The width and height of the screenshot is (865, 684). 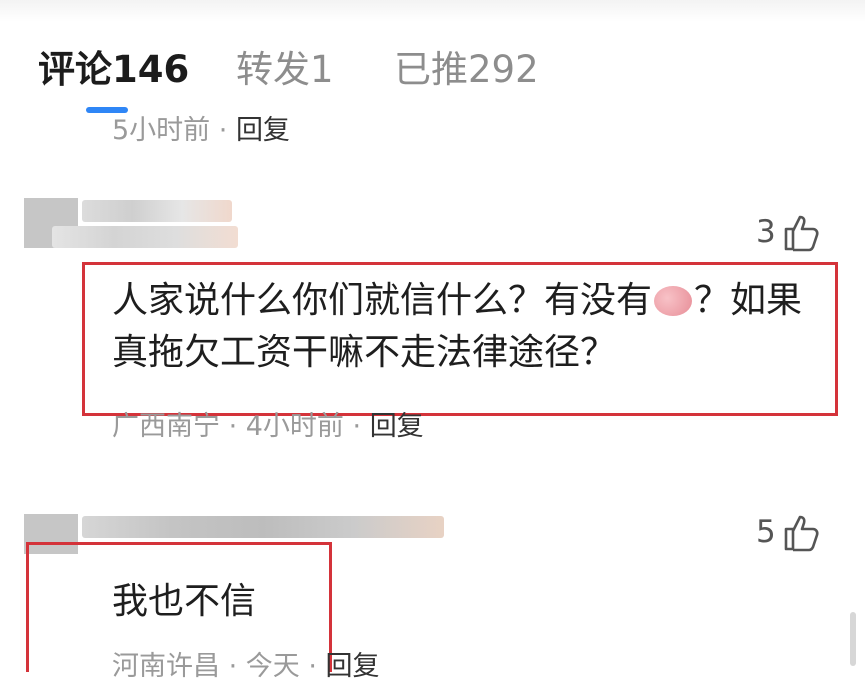 I want to click on scrollbar, so click(x=853, y=639).